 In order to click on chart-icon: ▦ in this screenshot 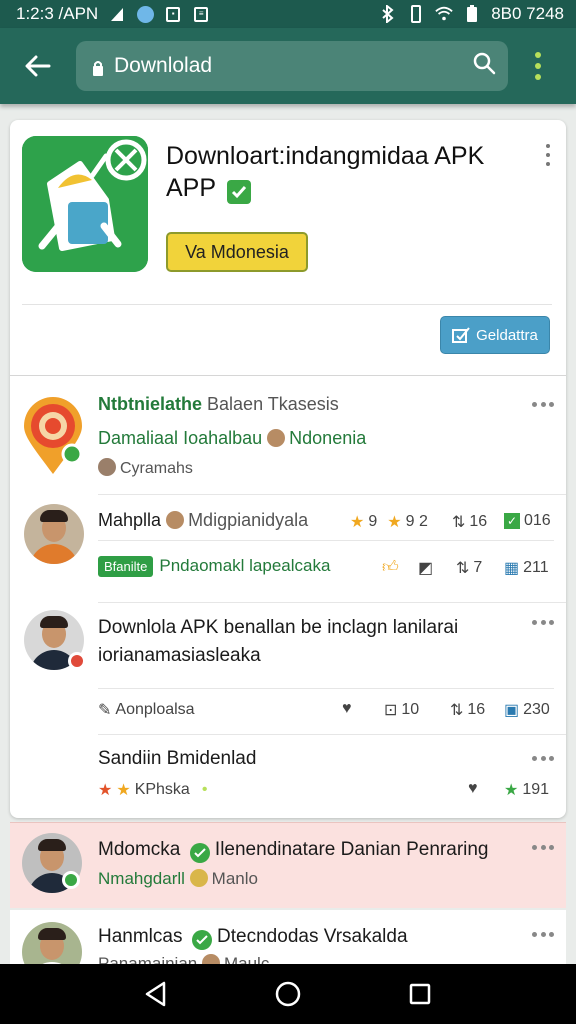, I will do `click(512, 568)`.